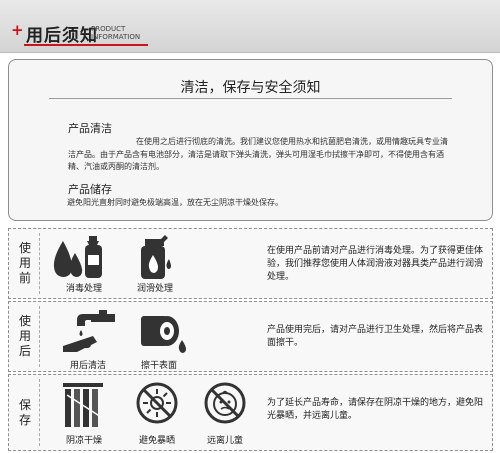  I want to click on row-label: 使用前, so click(24, 263).